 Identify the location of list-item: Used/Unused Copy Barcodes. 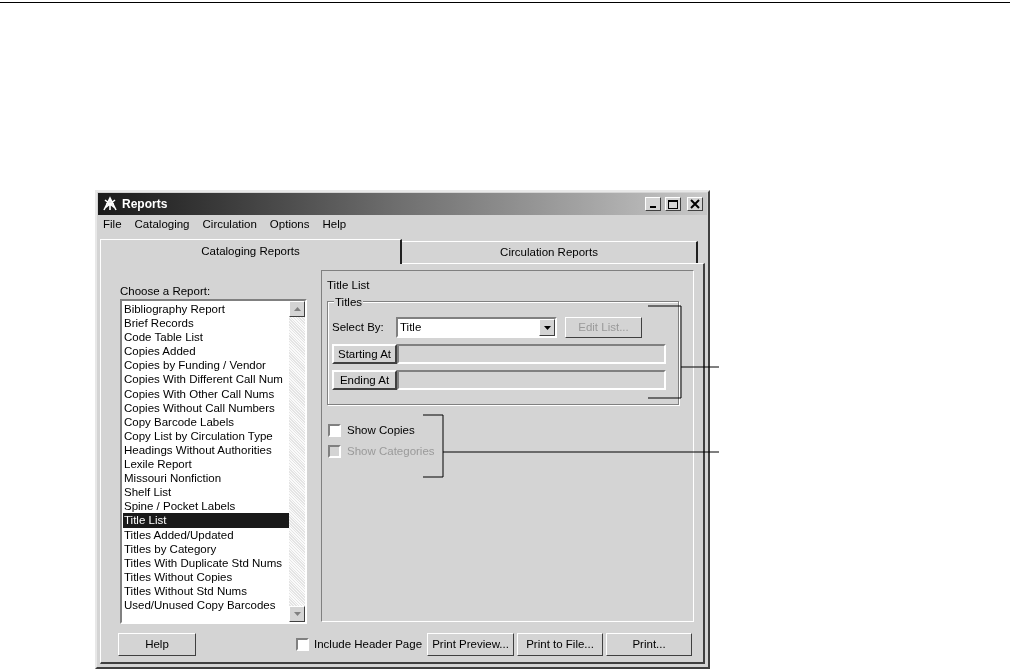
(206, 605).